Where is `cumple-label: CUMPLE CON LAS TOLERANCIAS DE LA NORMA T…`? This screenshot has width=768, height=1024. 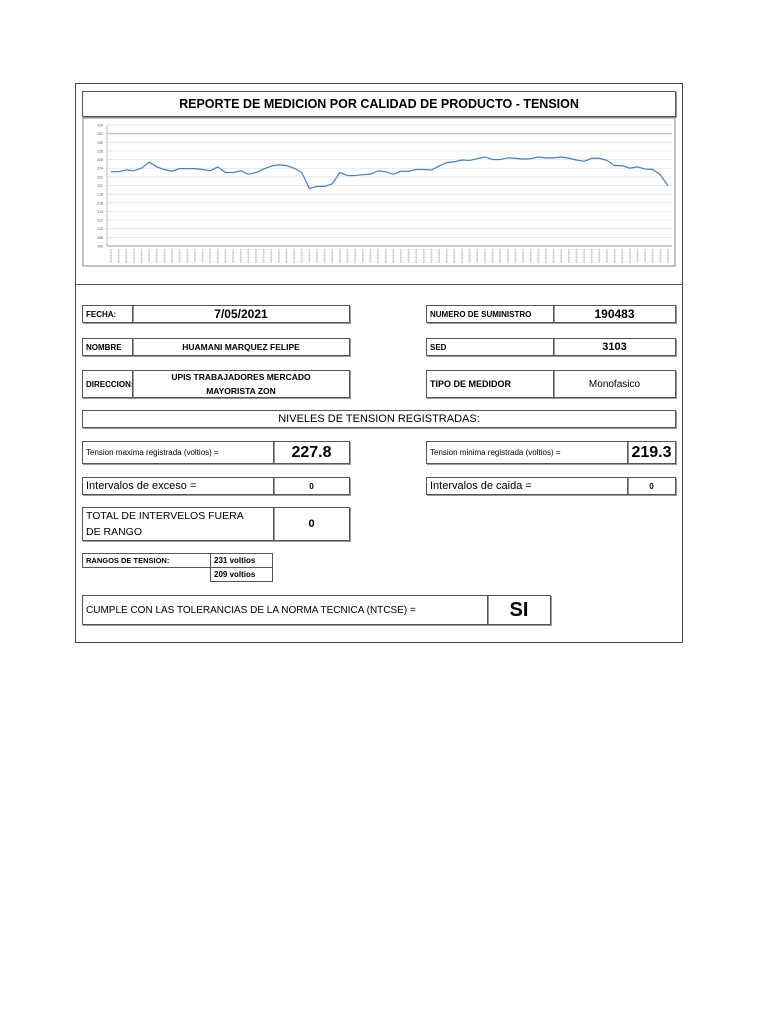
cumple-label: CUMPLE CON LAS TOLERANCIAS DE LA NORMA T… is located at coordinates (285, 610).